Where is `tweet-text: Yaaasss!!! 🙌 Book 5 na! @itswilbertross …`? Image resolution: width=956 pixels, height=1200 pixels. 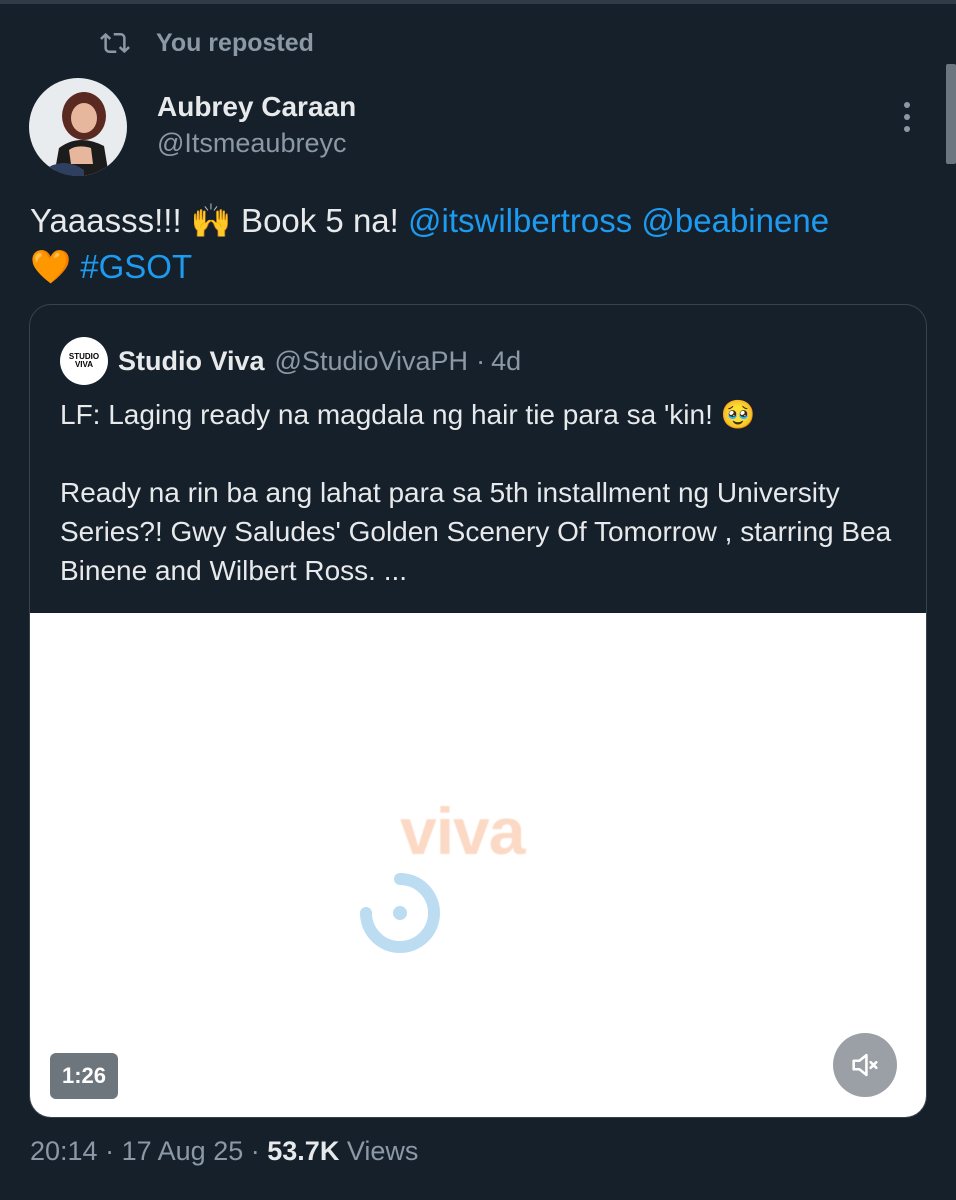 tweet-text: Yaaasss!!! 🙌 Book 5 na! @itswilbertross … is located at coordinates (475, 244).